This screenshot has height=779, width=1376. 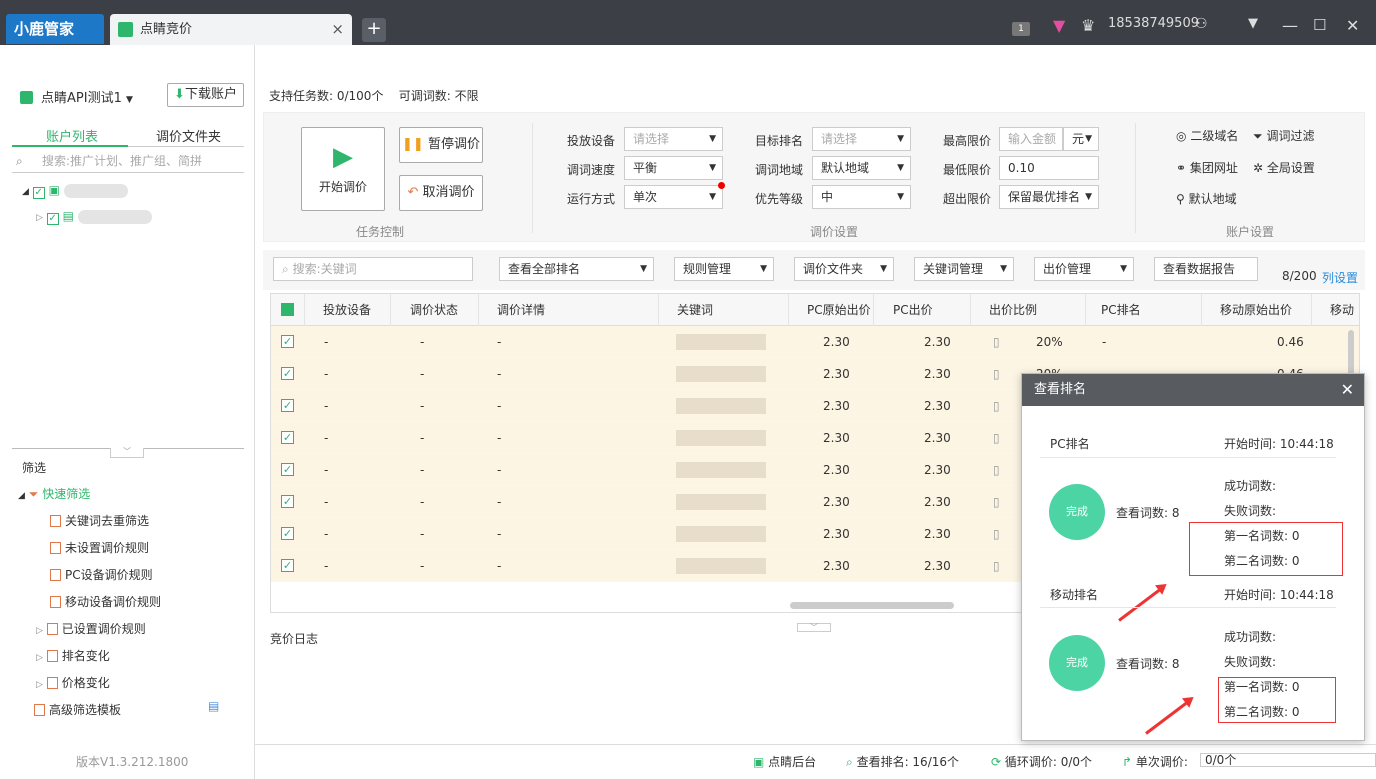 What do you see at coordinates (1253, 23) in the screenshot?
I see `menu-dropdown-icon: ▼` at bounding box center [1253, 23].